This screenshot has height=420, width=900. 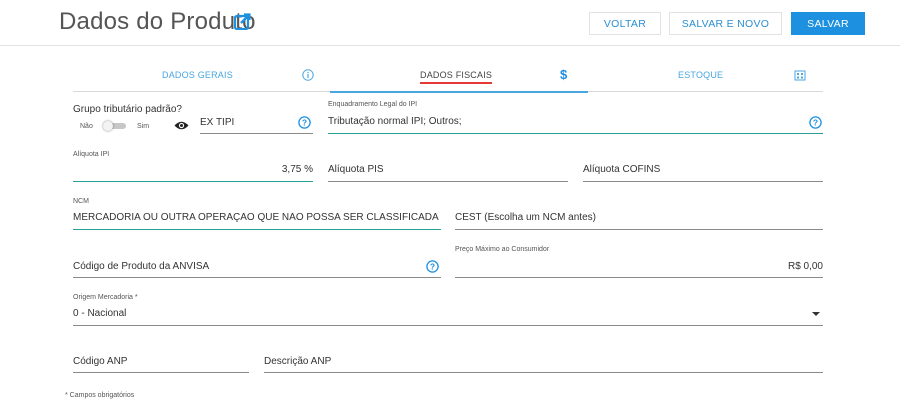 What do you see at coordinates (157, 21) in the screenshot?
I see `page-title: Dados do Produto` at bounding box center [157, 21].